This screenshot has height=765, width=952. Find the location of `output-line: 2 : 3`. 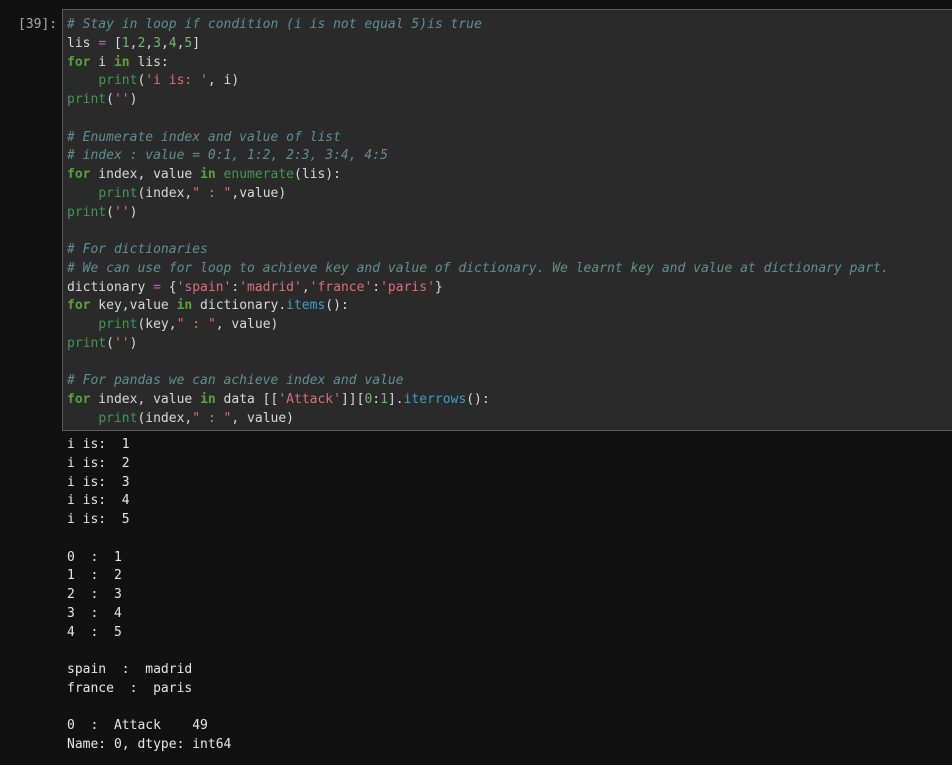

output-line: 2 : 3 is located at coordinates (94, 594).